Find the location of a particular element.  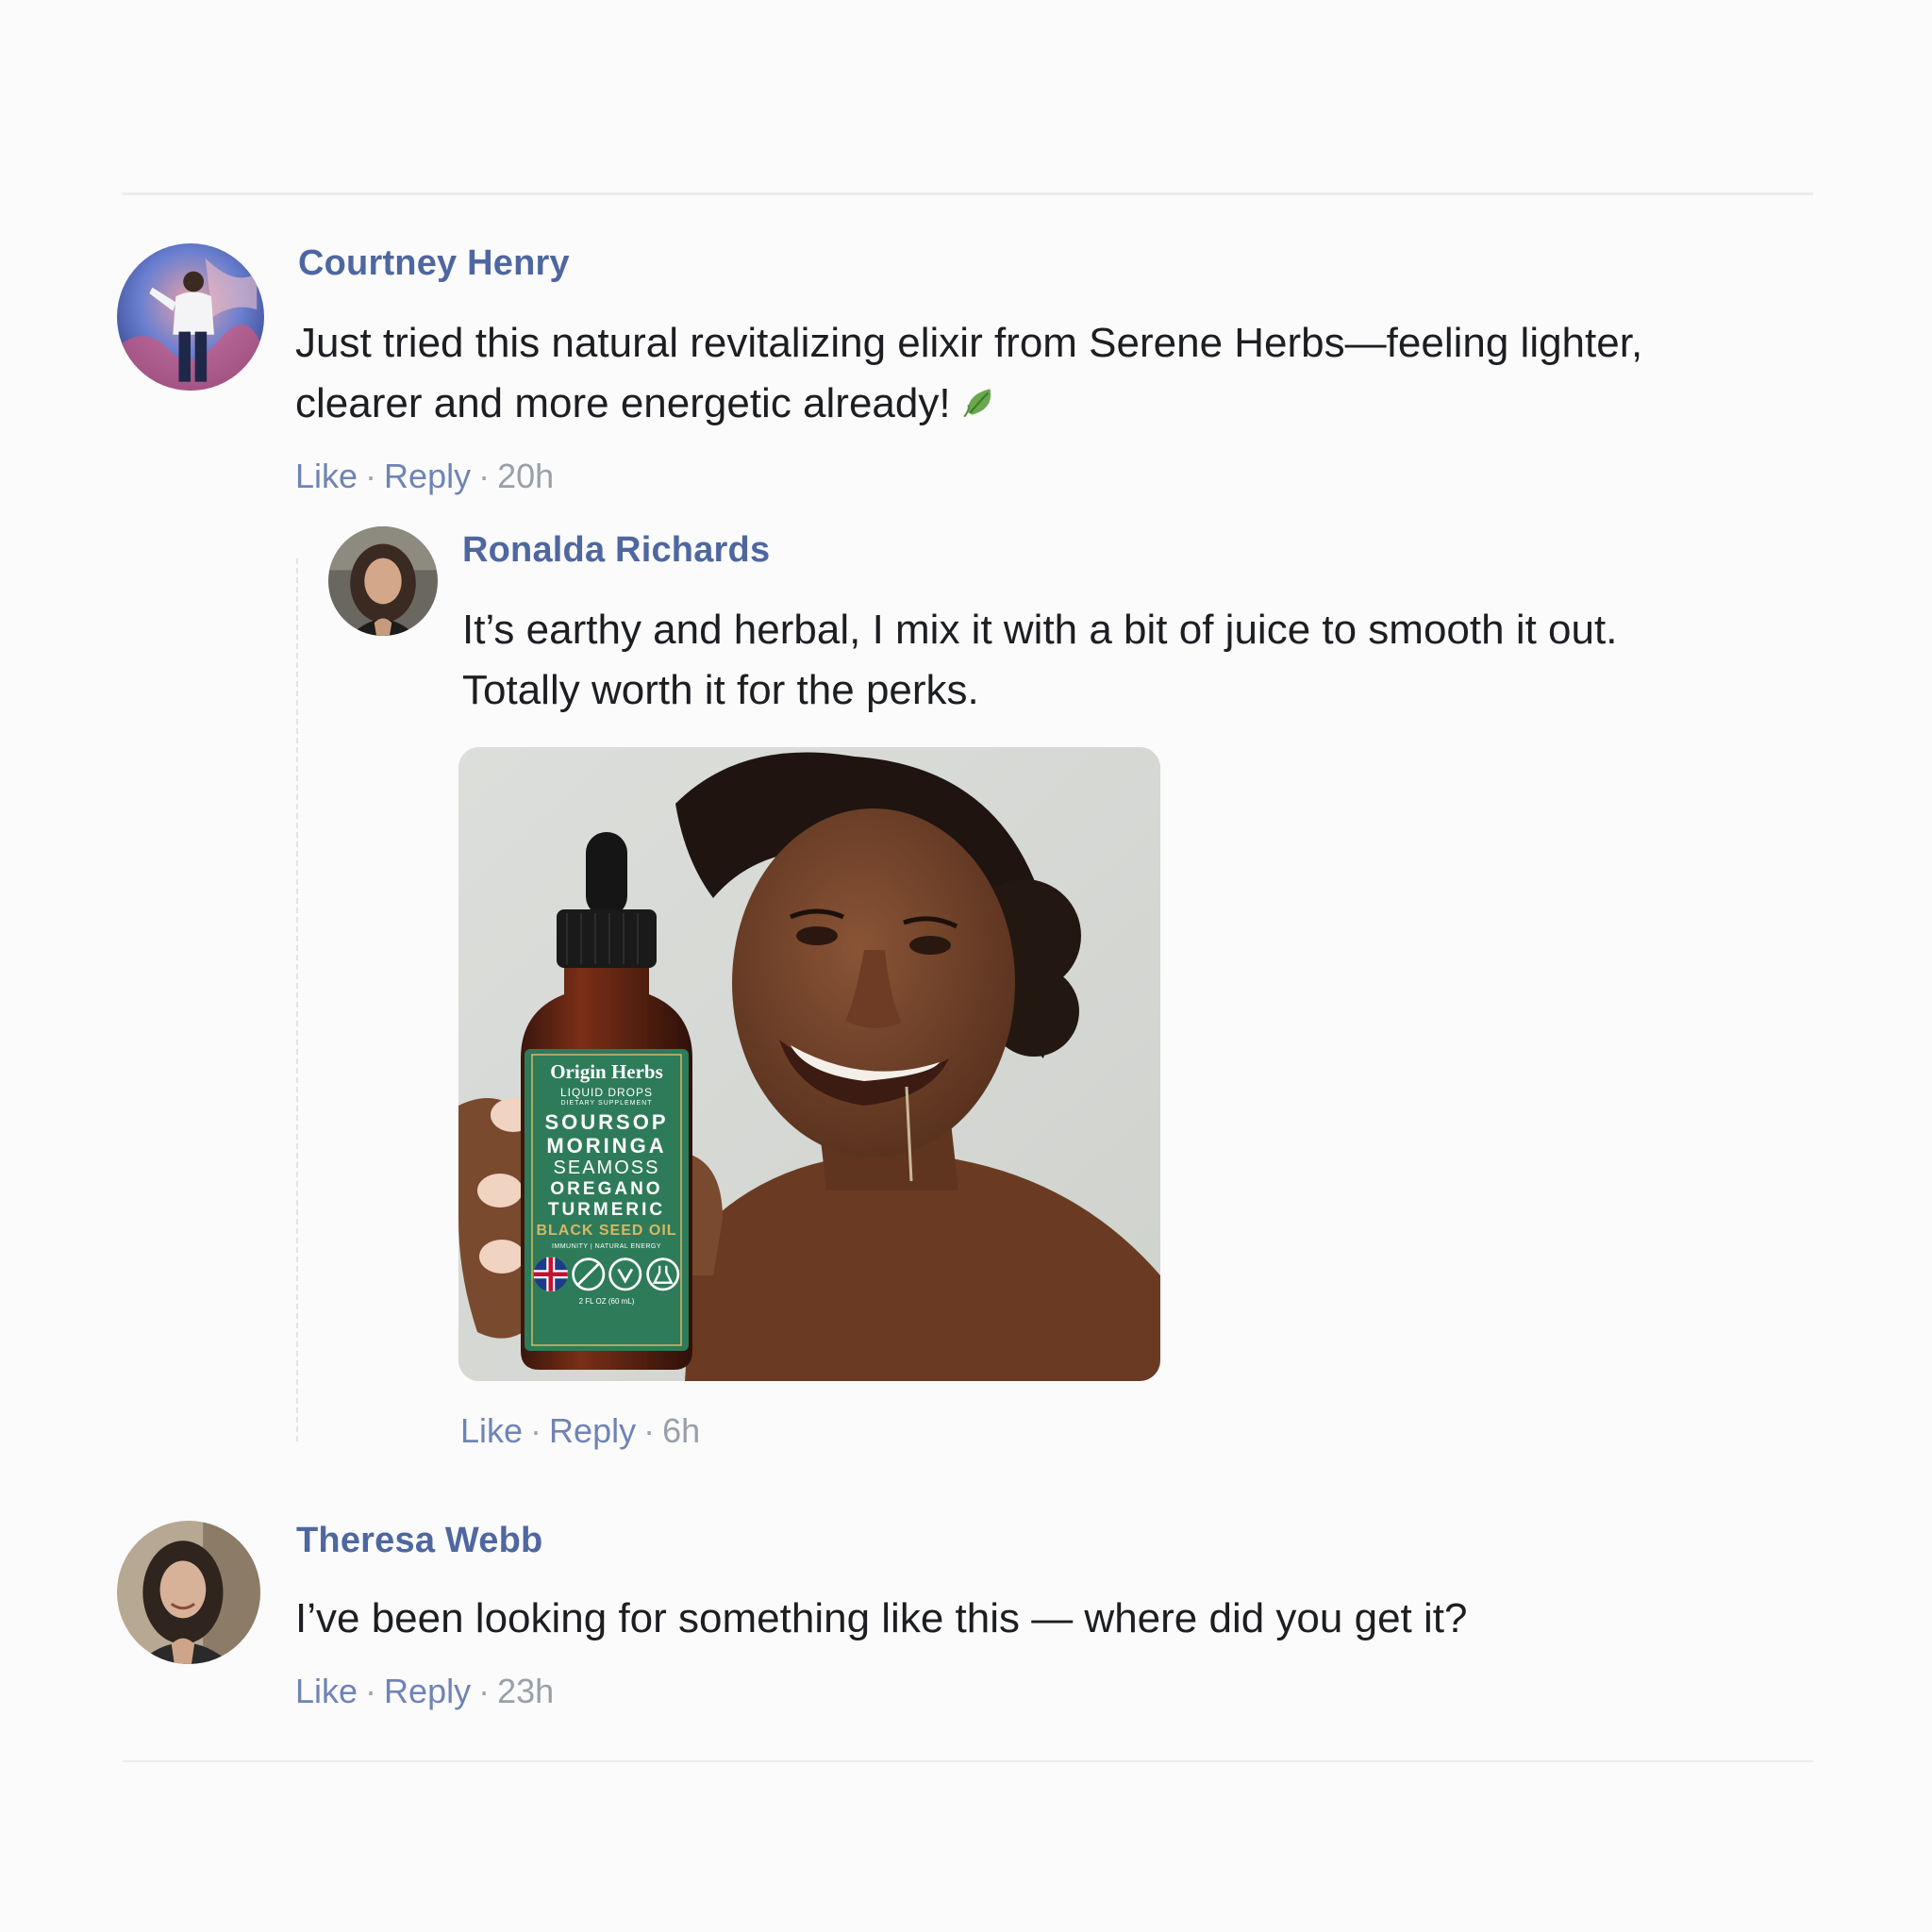

comment-author: Courtney Henry is located at coordinates (434, 263).